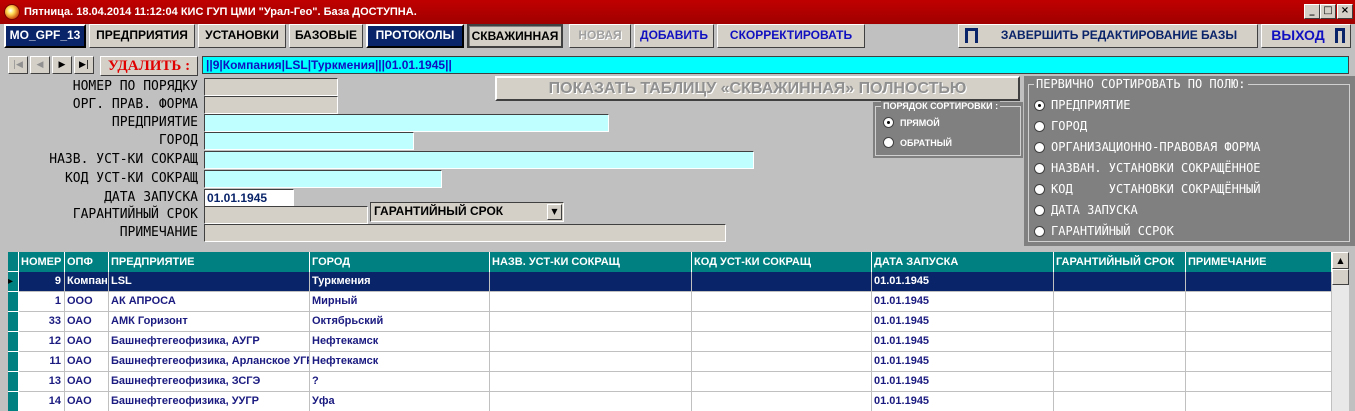 The image size is (1355, 411). I want to click on start-date-field: 01.01.1945, so click(249, 198).